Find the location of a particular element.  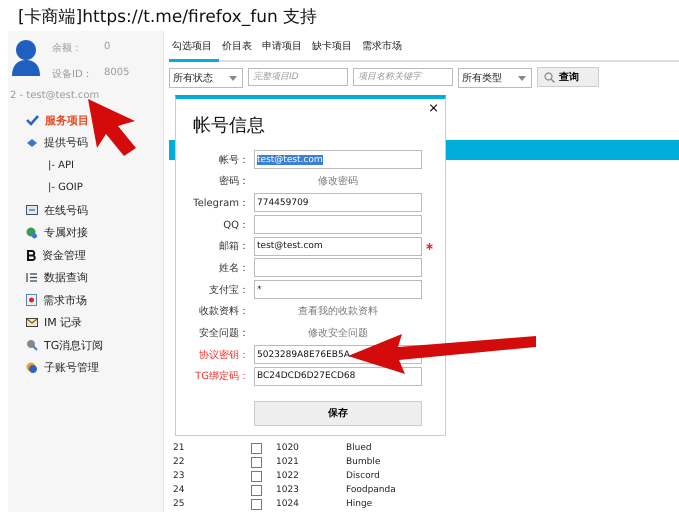

tab: 缺卡项目 is located at coordinates (334, 47).